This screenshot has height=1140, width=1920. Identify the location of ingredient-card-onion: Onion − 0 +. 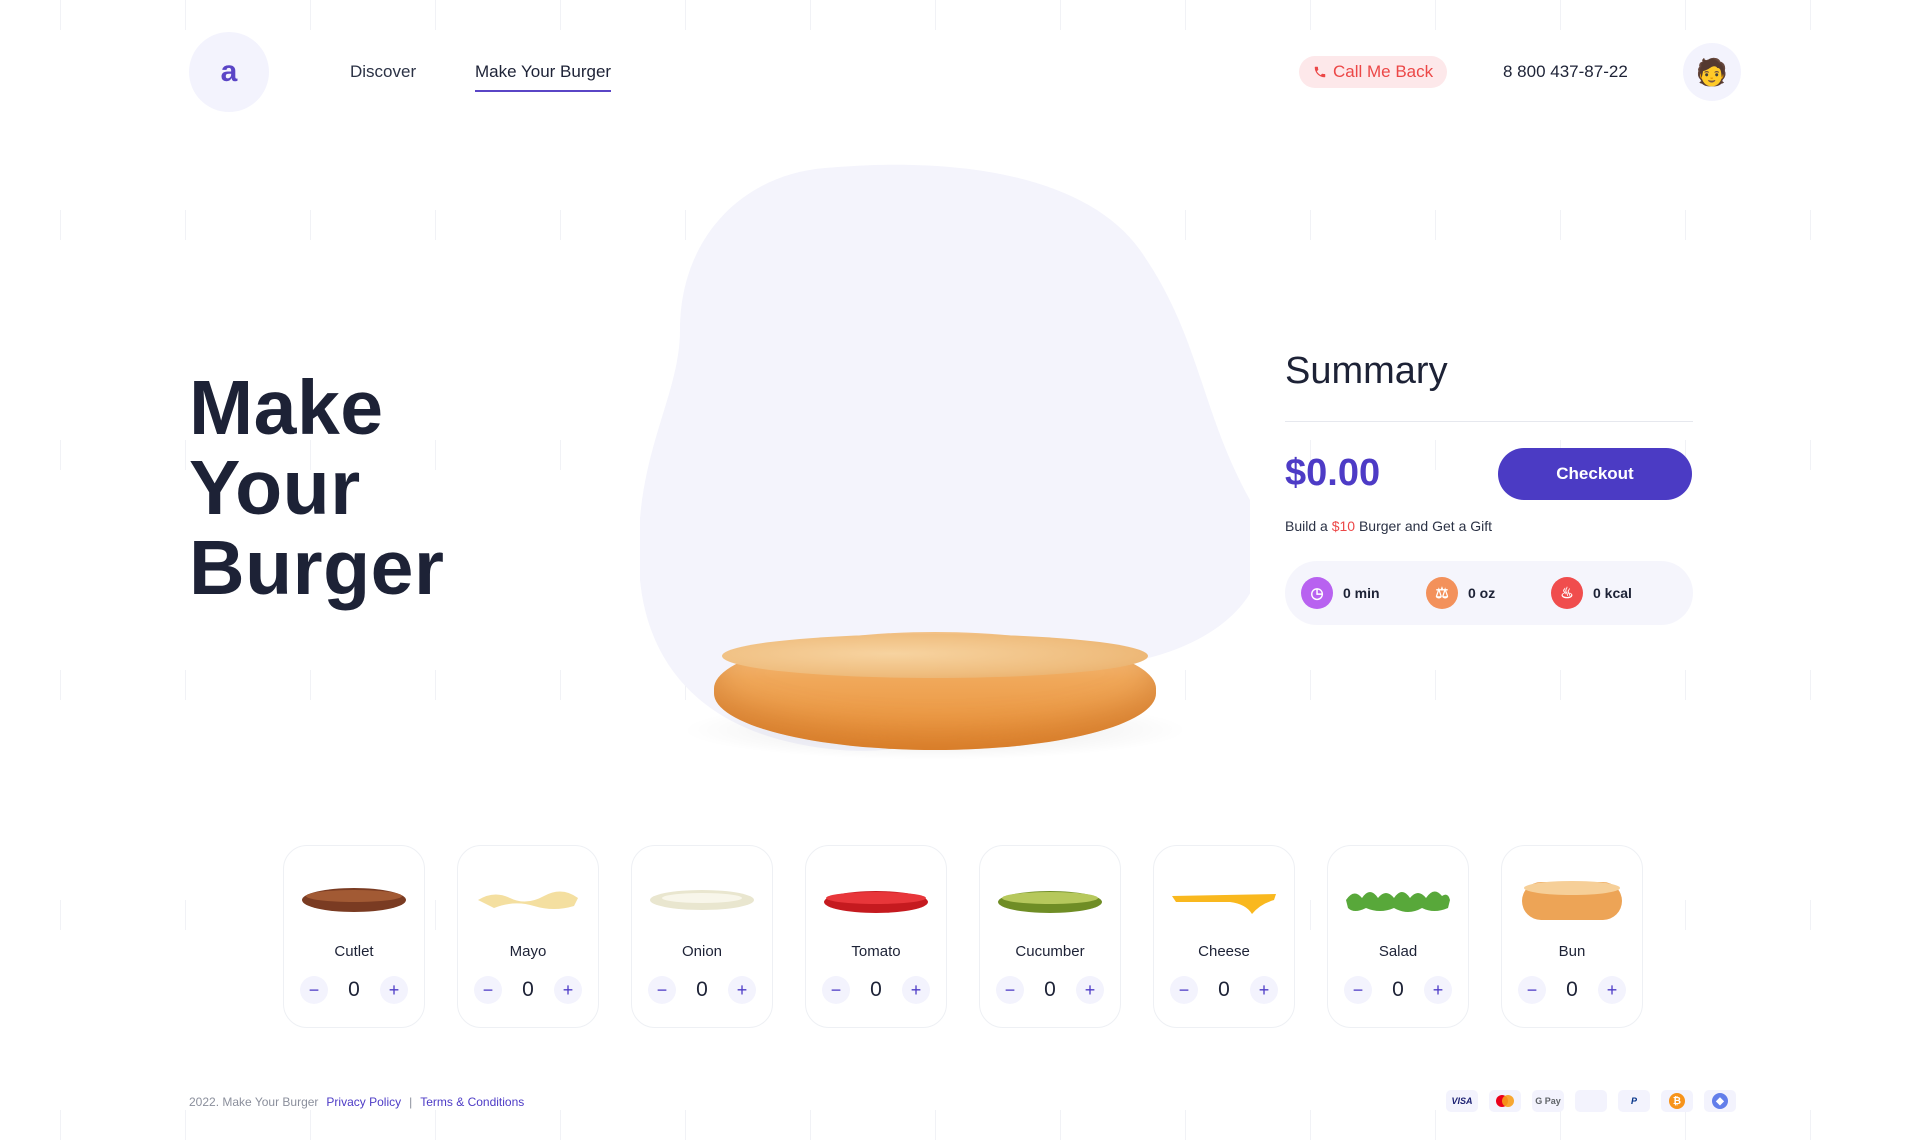
(702, 936).